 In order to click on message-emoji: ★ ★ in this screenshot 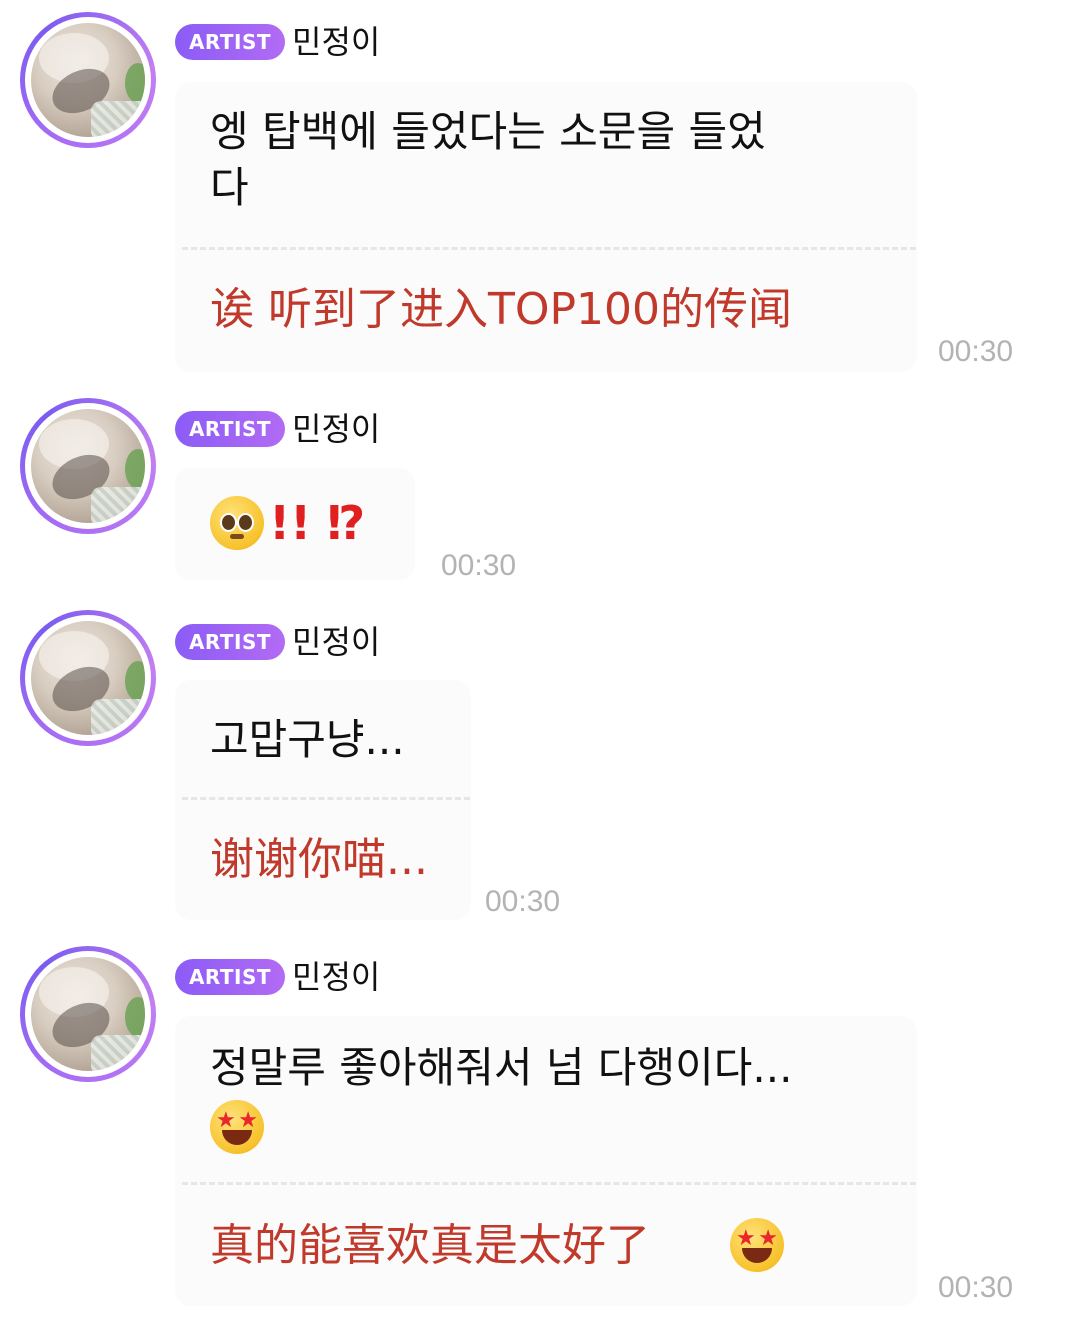, I will do `click(237, 1127)`.